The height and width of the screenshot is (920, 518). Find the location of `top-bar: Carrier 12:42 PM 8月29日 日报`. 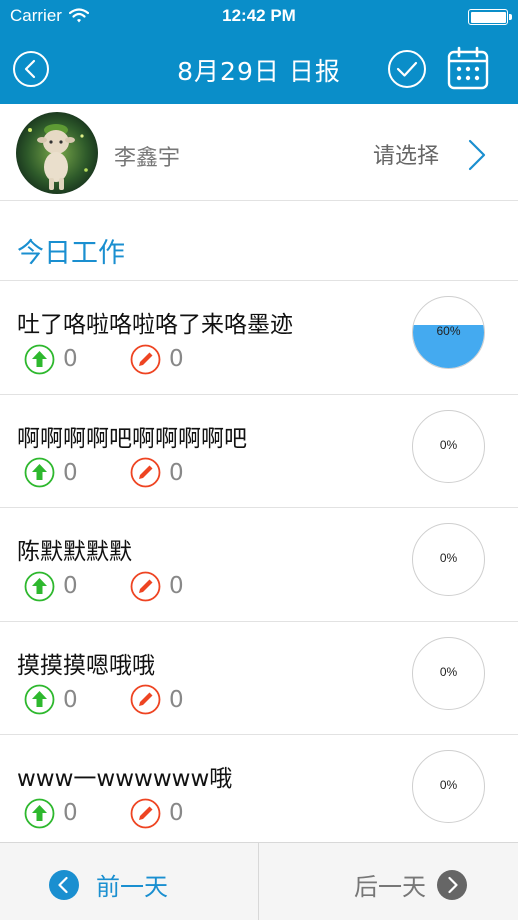

top-bar: Carrier 12:42 PM 8月29日 日报 is located at coordinates (259, 52).